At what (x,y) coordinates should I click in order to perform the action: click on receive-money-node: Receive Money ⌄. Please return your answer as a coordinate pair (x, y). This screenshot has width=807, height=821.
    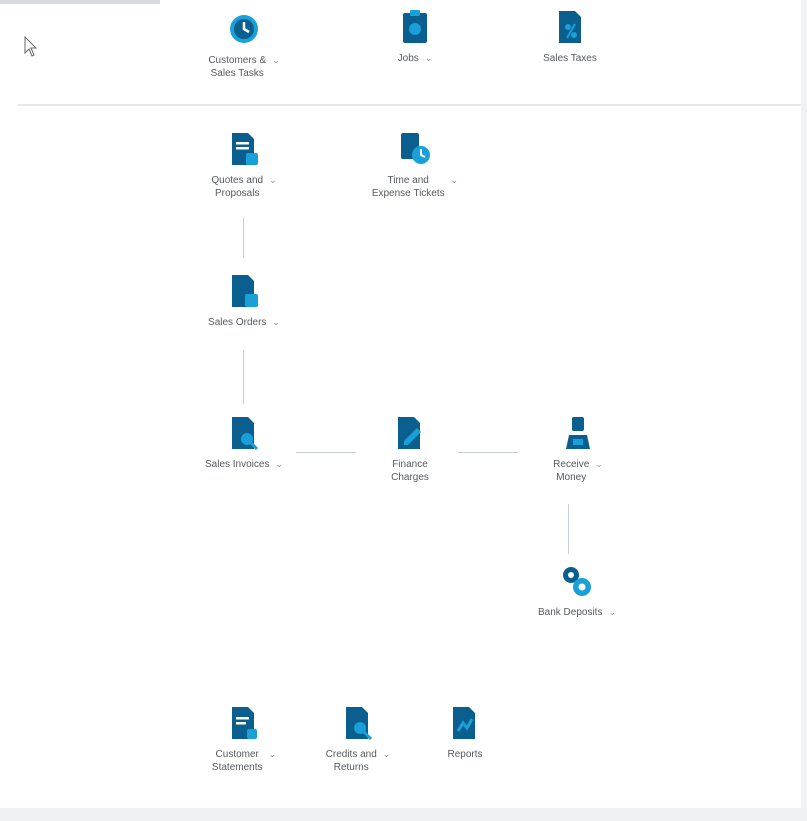
    Looking at the image, I should click on (578, 449).